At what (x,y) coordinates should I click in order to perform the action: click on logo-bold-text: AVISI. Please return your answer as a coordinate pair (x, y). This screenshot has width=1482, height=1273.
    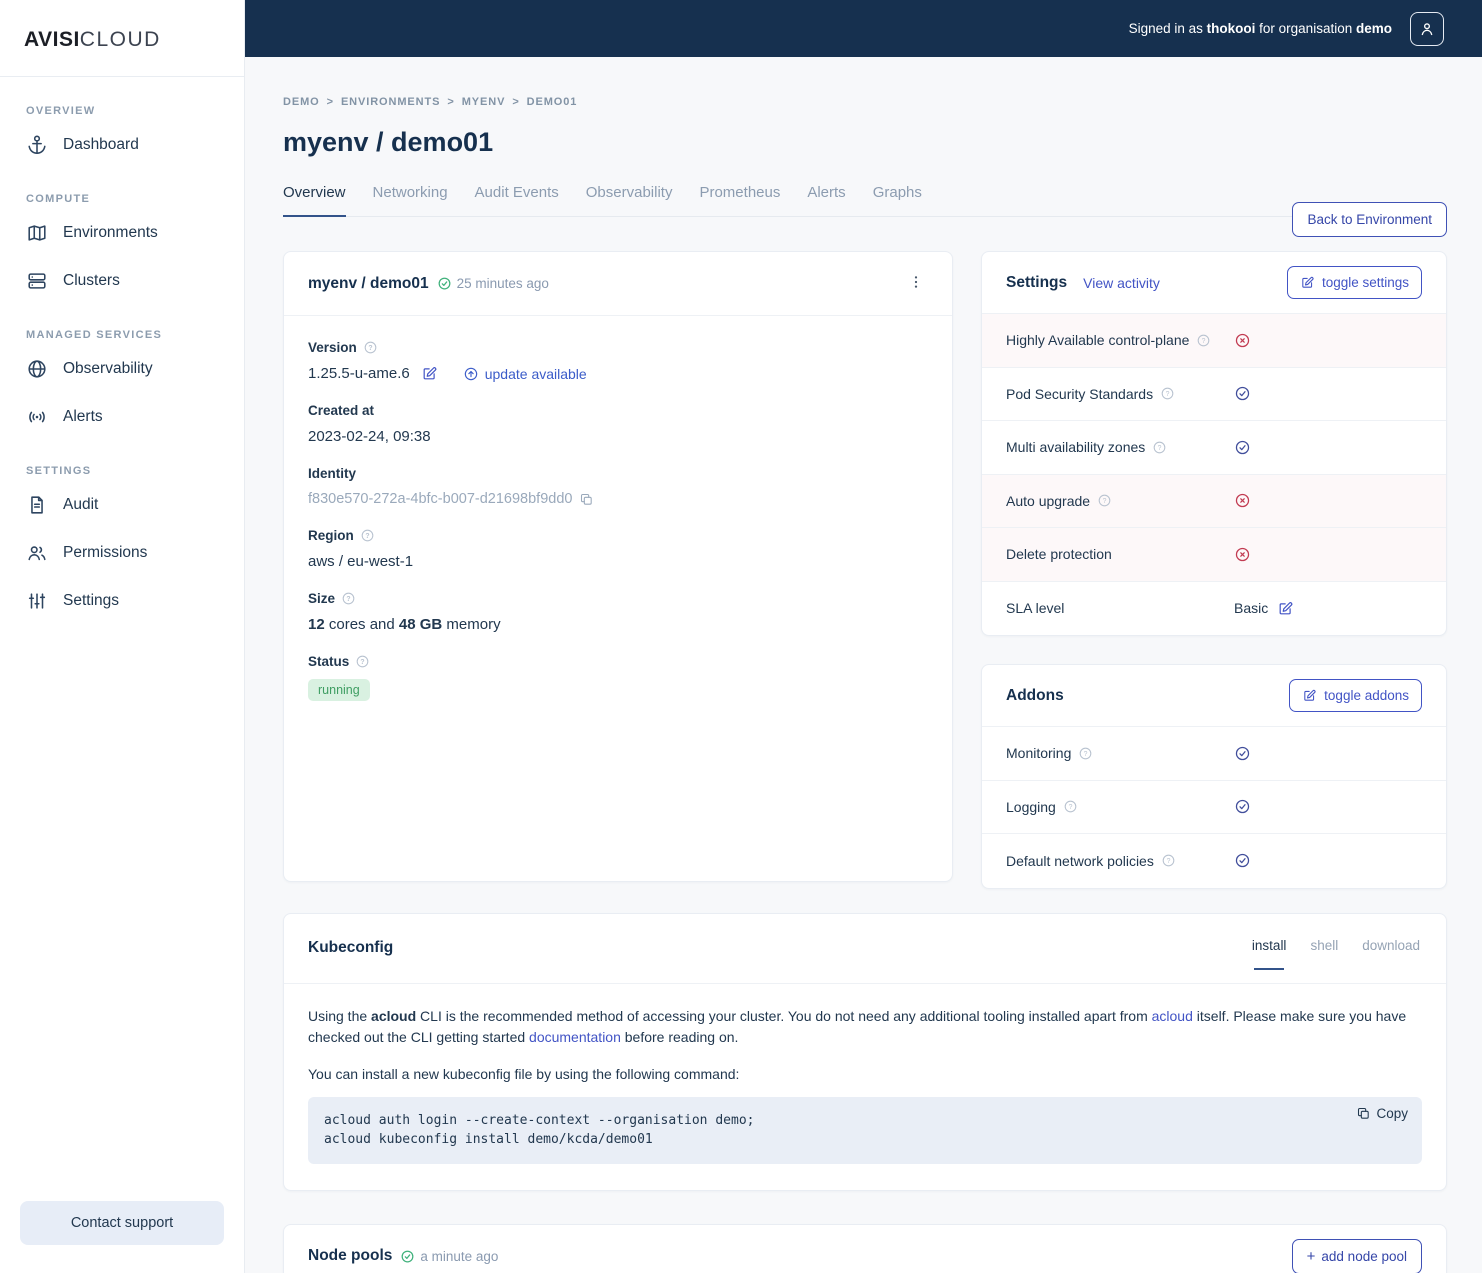
    Looking at the image, I should click on (52, 39).